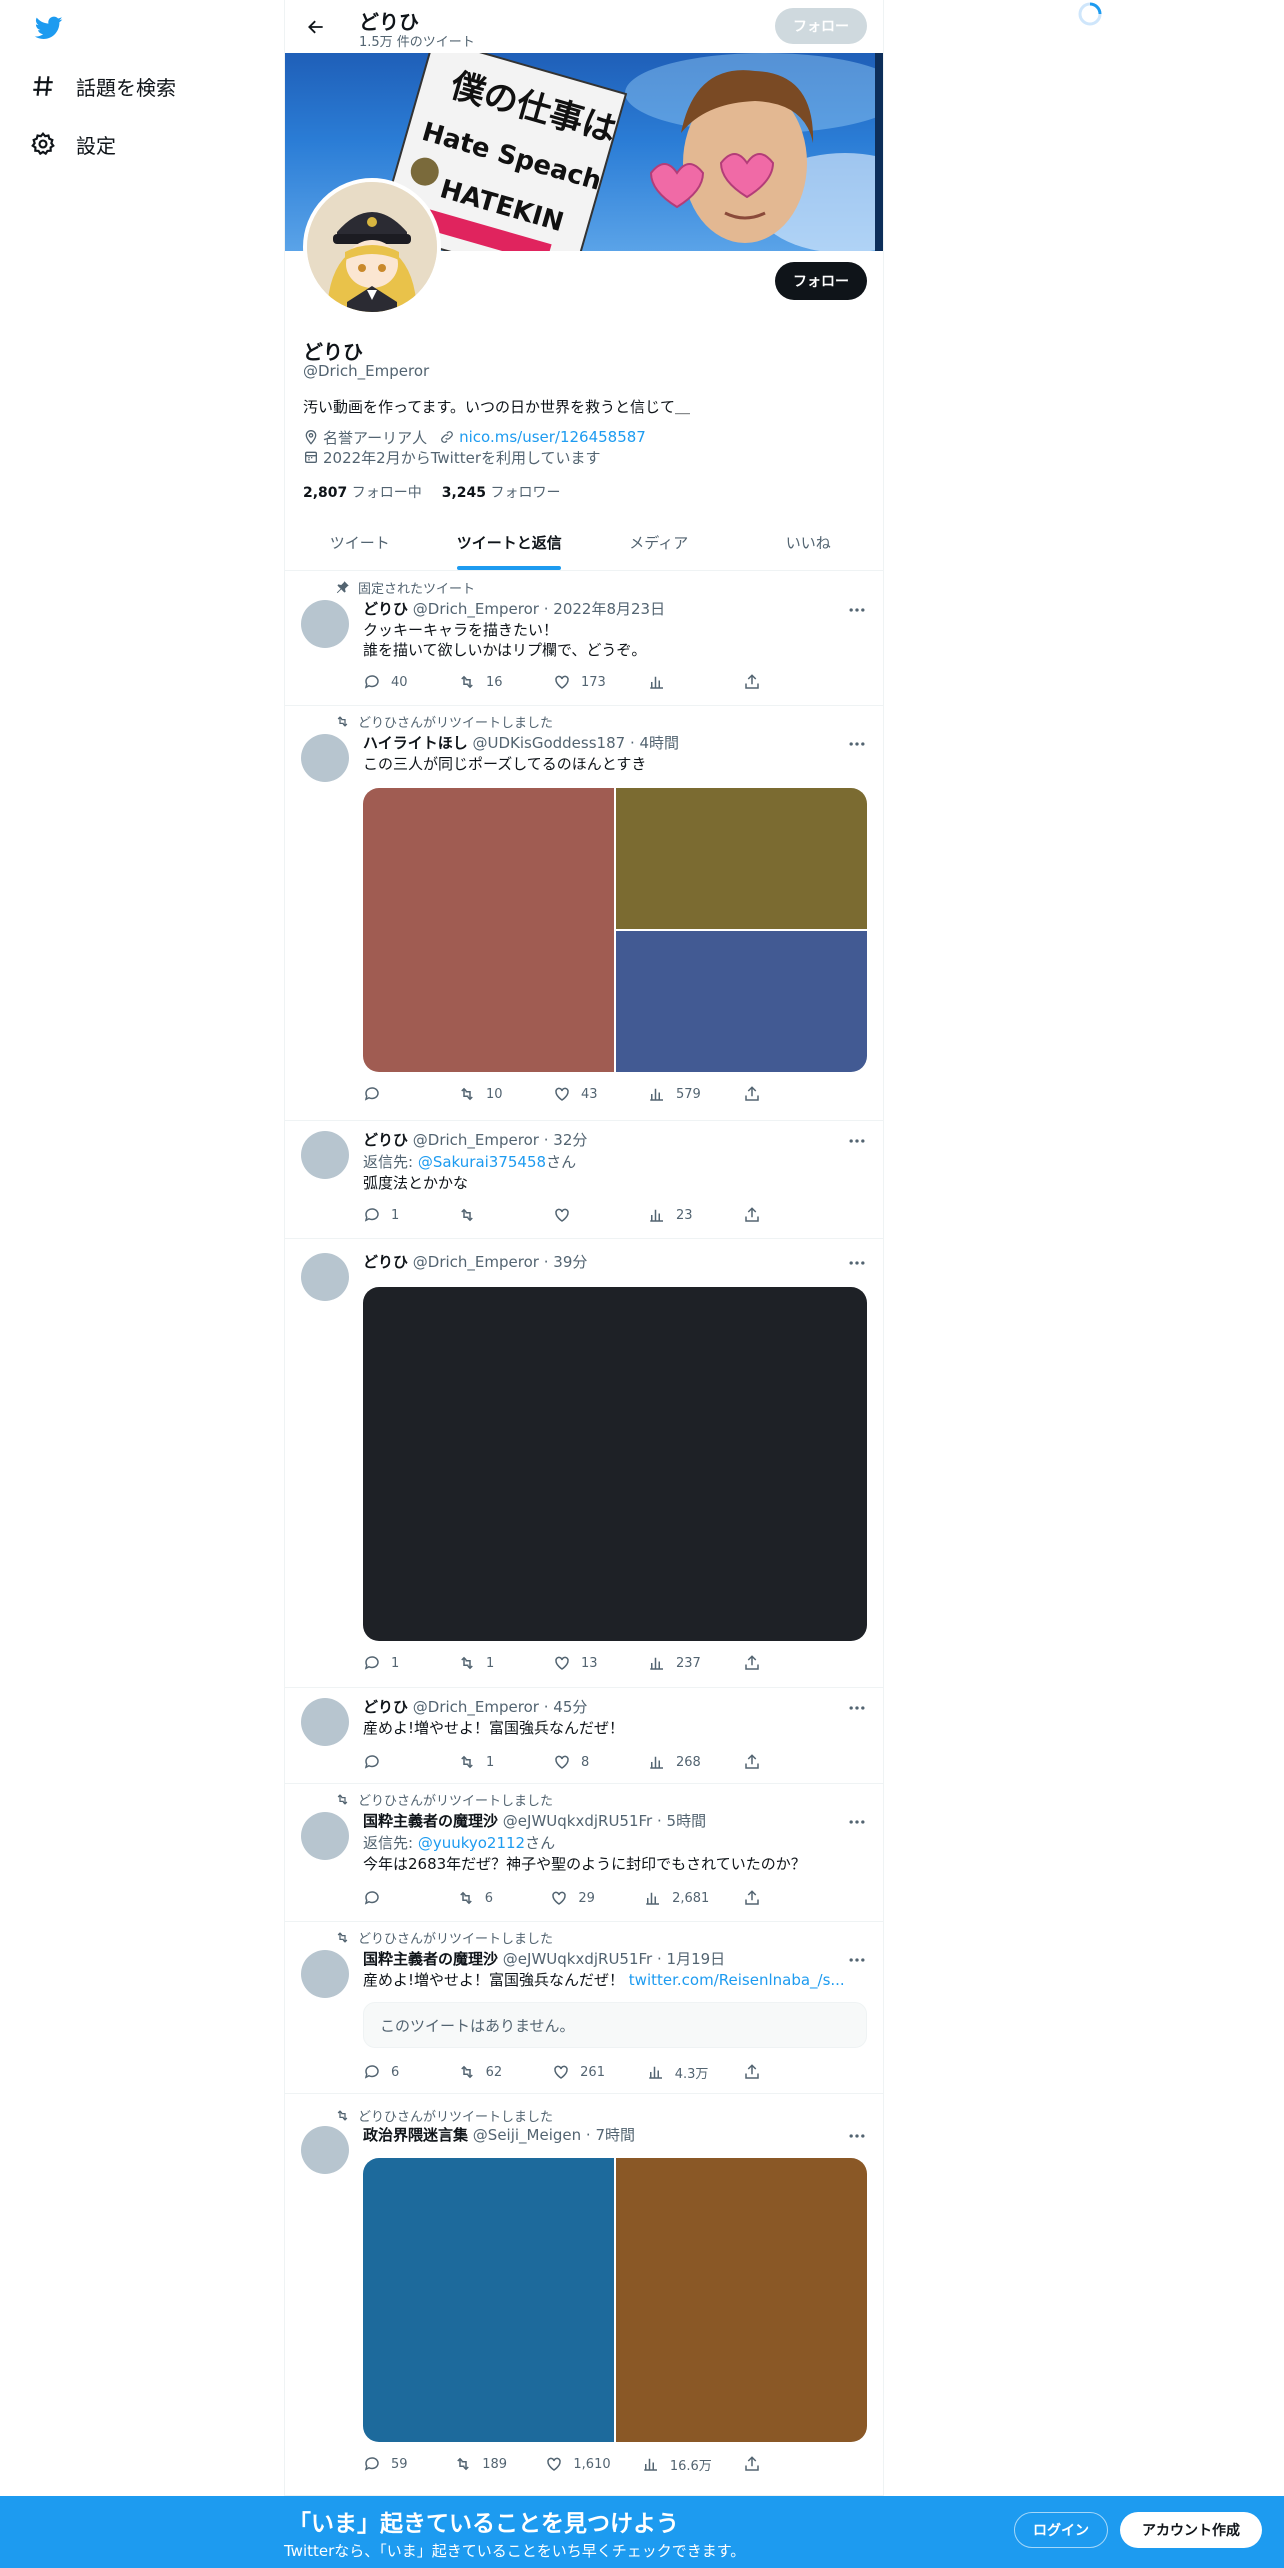  Describe the element at coordinates (580, 1898) in the screenshot. I see `like-button: 29` at that location.